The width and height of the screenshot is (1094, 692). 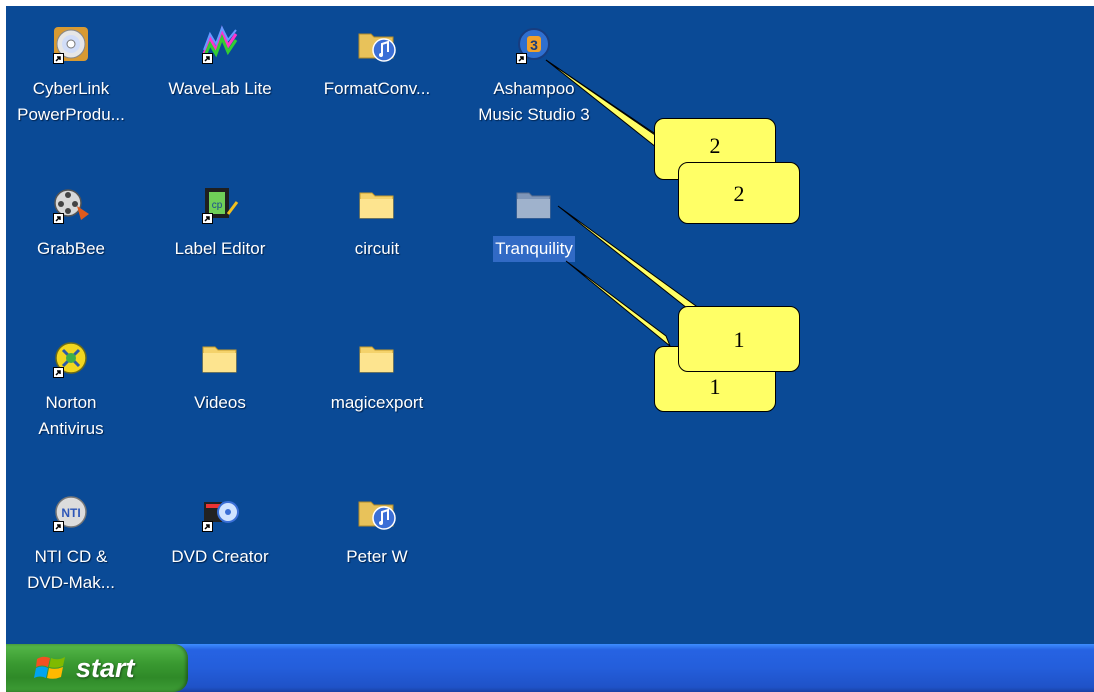 What do you see at coordinates (71, 415) in the screenshot?
I see `icon-label: Norton Antivirus` at bounding box center [71, 415].